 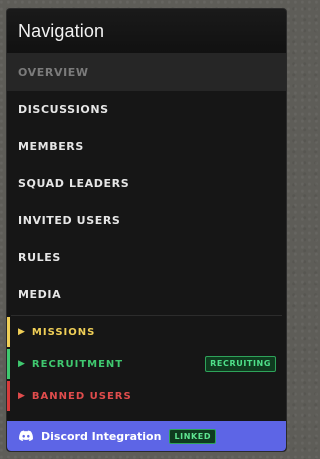 I want to click on nav-item-overview: OVERVIEW, so click(x=146, y=72).